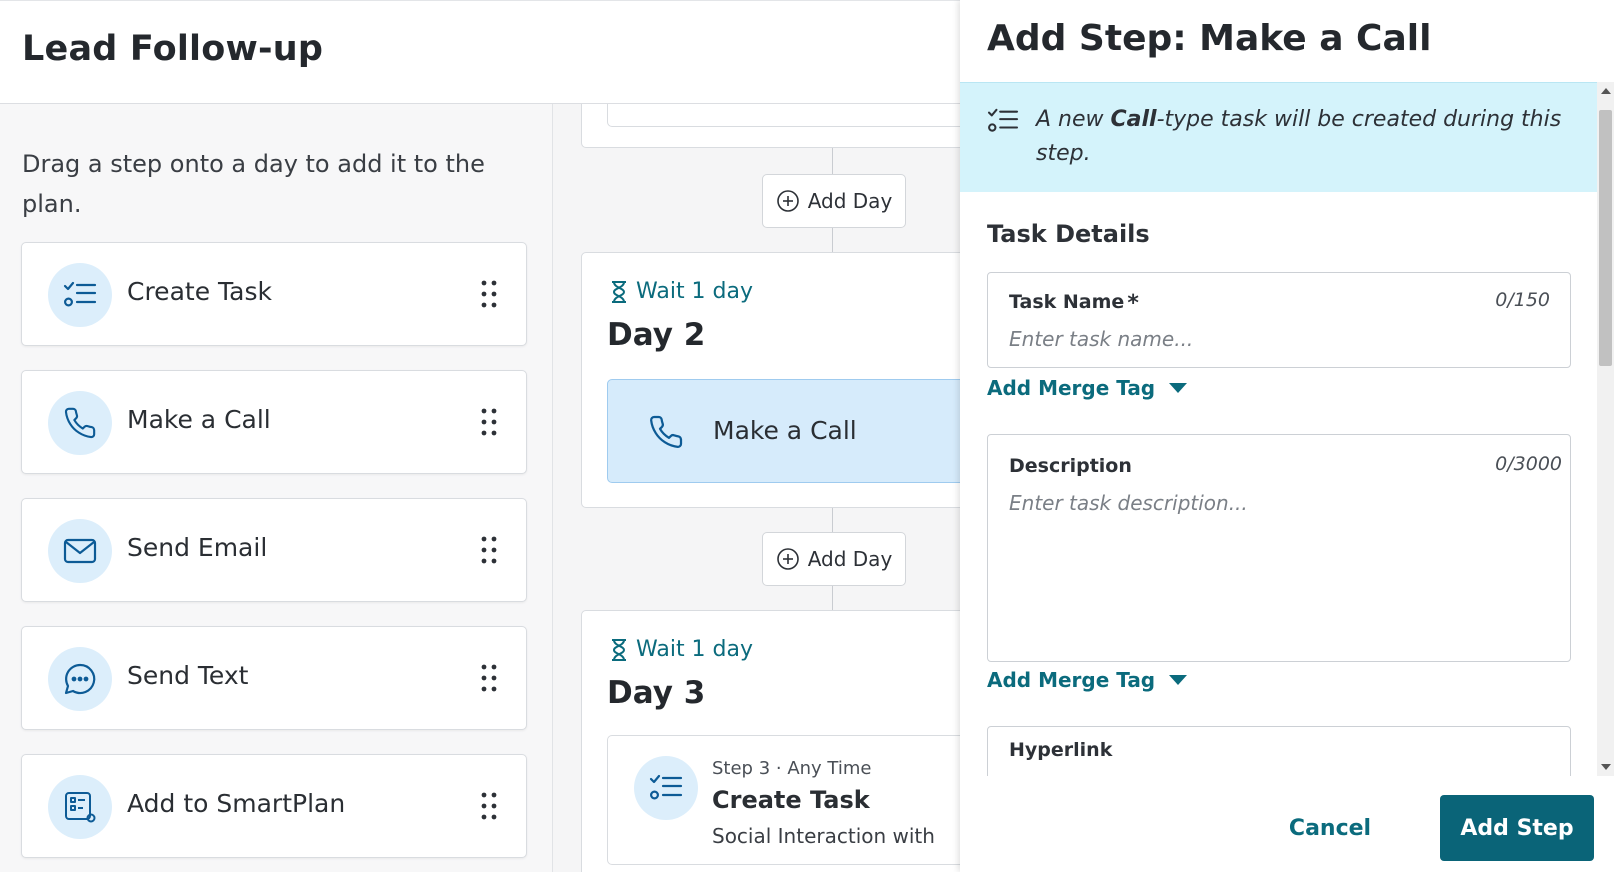 This screenshot has height=872, width=1614. What do you see at coordinates (80, 551) in the screenshot?
I see `envelope-icon` at bounding box center [80, 551].